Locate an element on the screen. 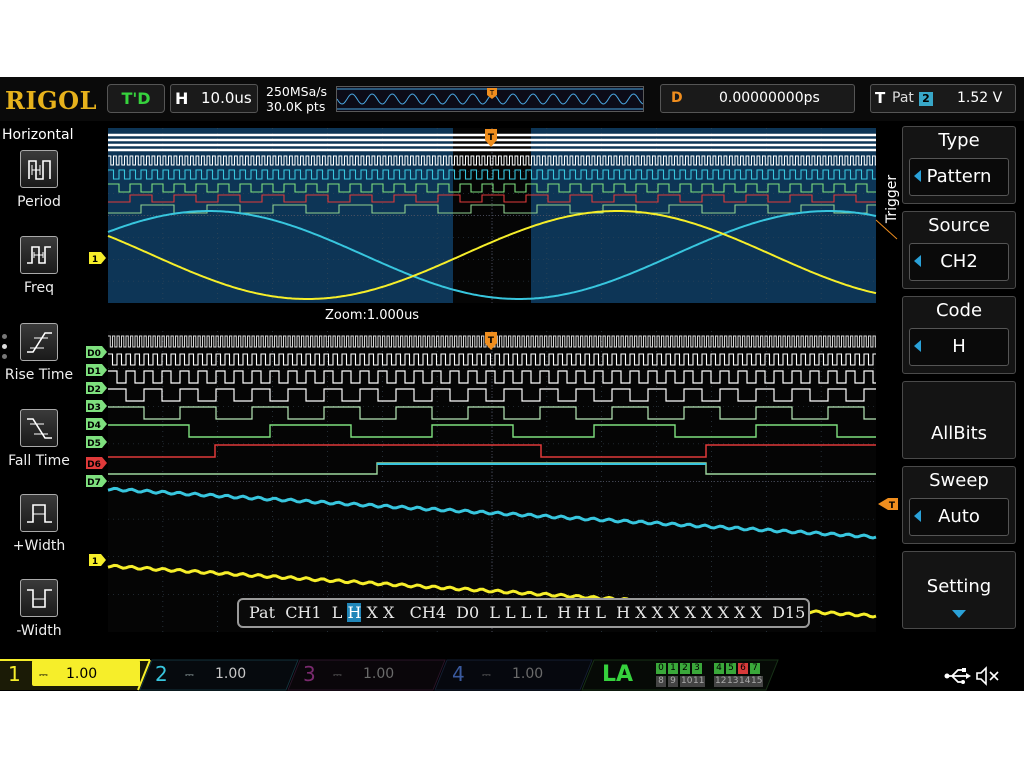  trigger-type-softkey: Type Pattern is located at coordinates (959, 165).